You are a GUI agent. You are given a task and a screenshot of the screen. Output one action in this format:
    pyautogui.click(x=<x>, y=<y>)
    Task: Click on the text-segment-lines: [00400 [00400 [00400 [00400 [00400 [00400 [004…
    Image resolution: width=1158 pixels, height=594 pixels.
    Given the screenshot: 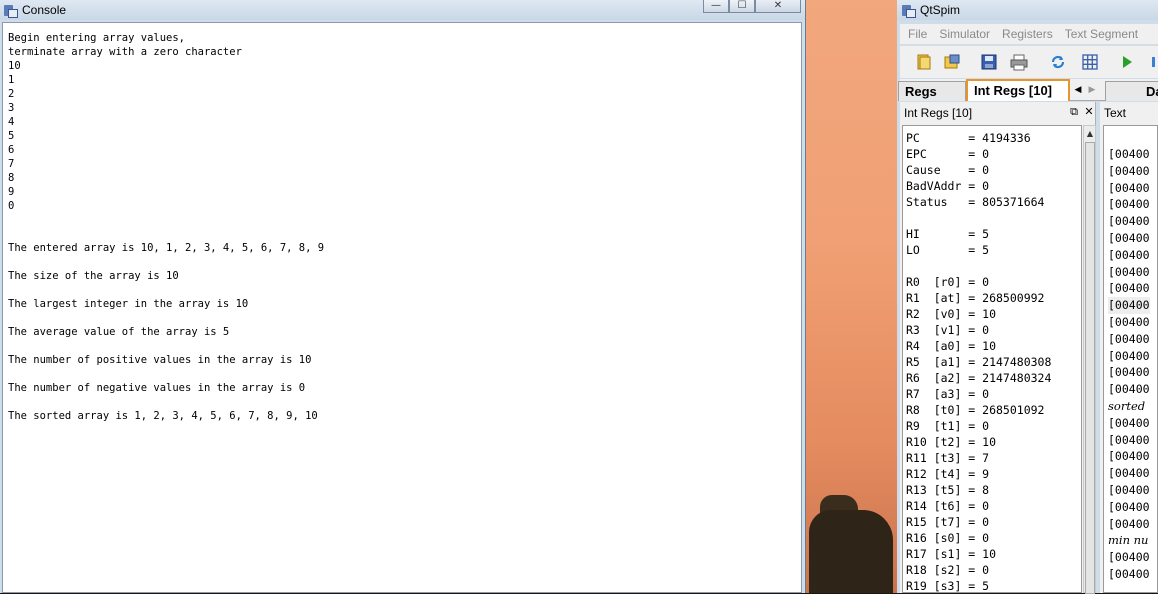 What is the action you would take?
    pyautogui.click(x=1129, y=364)
    